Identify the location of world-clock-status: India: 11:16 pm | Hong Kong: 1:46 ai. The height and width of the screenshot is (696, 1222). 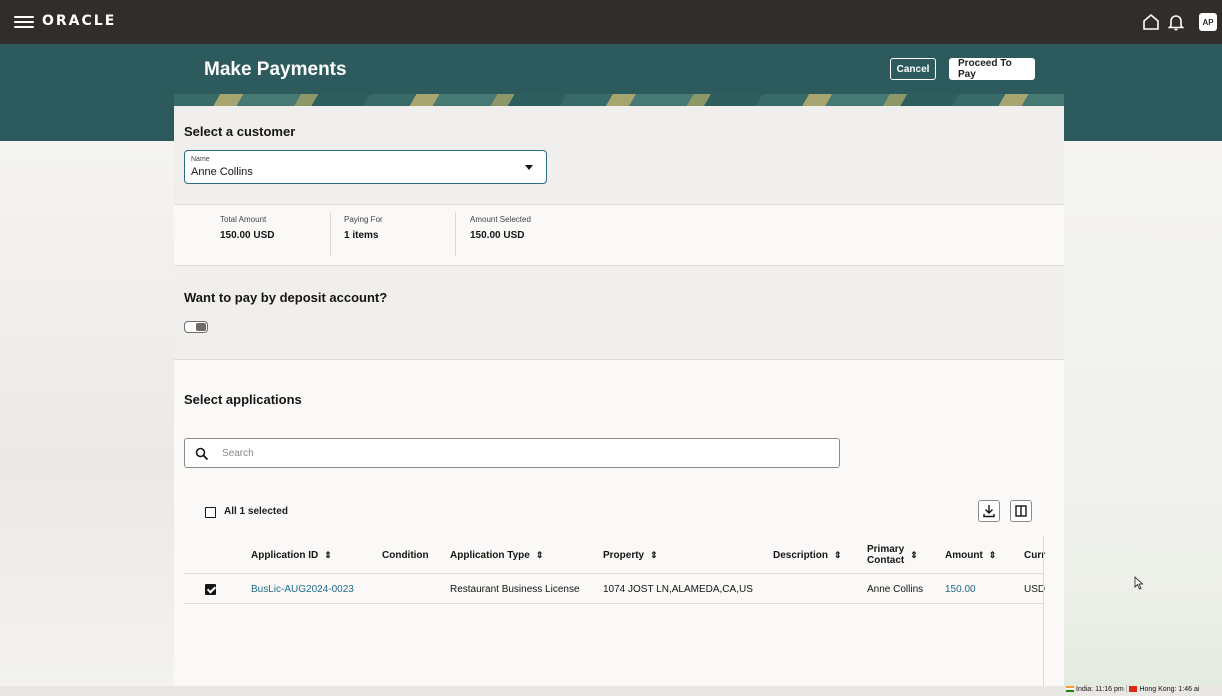
(1132, 689).